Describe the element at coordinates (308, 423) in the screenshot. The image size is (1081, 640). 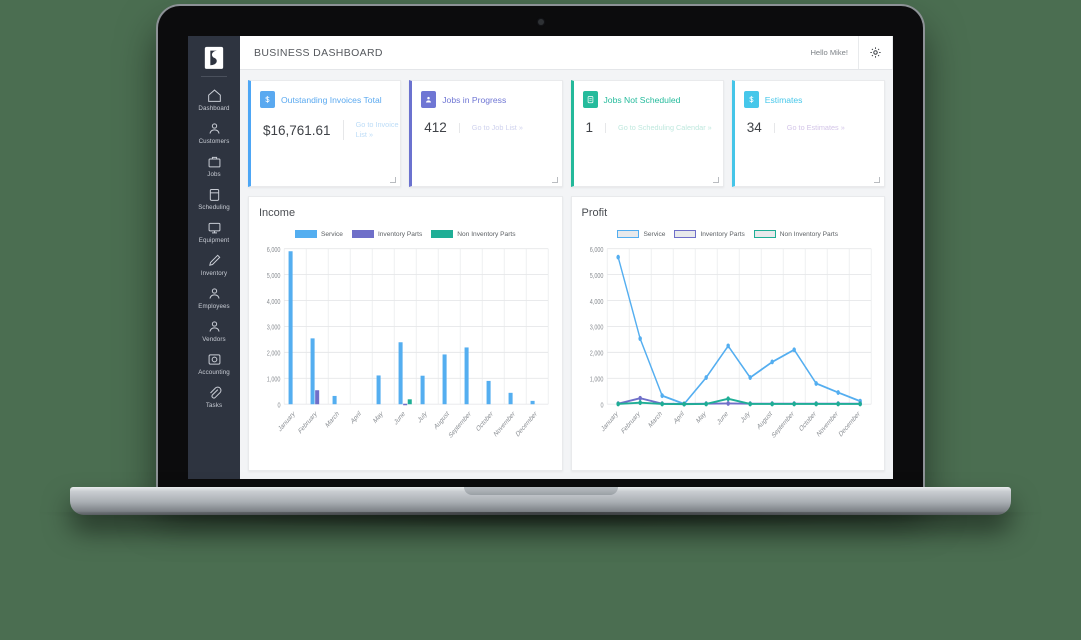
I see `x-tick-label: February` at that location.